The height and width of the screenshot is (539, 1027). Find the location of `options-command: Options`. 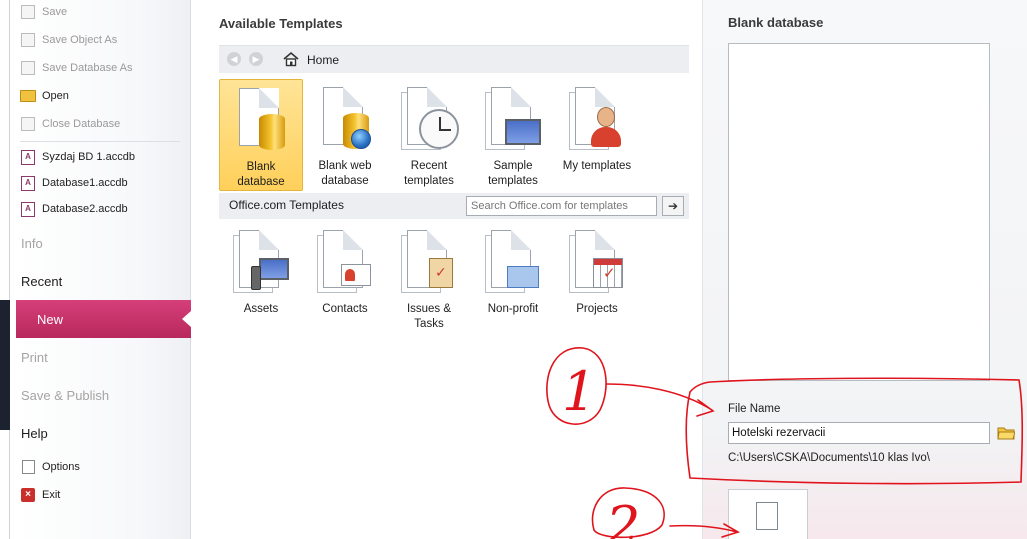

options-command: Options is located at coordinates (50, 467).